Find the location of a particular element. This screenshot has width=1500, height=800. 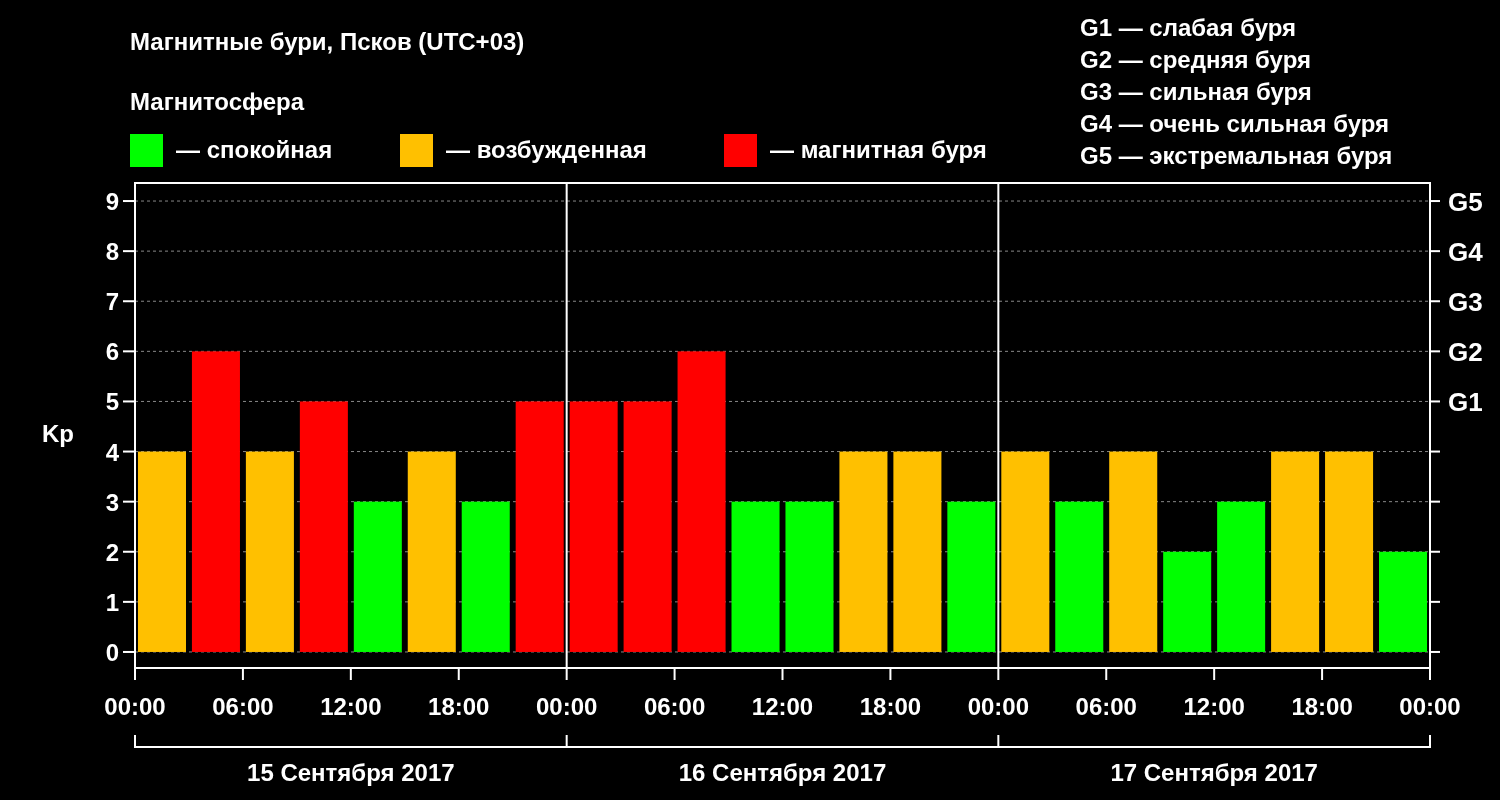

axis-title: Kp is located at coordinates (58, 433).